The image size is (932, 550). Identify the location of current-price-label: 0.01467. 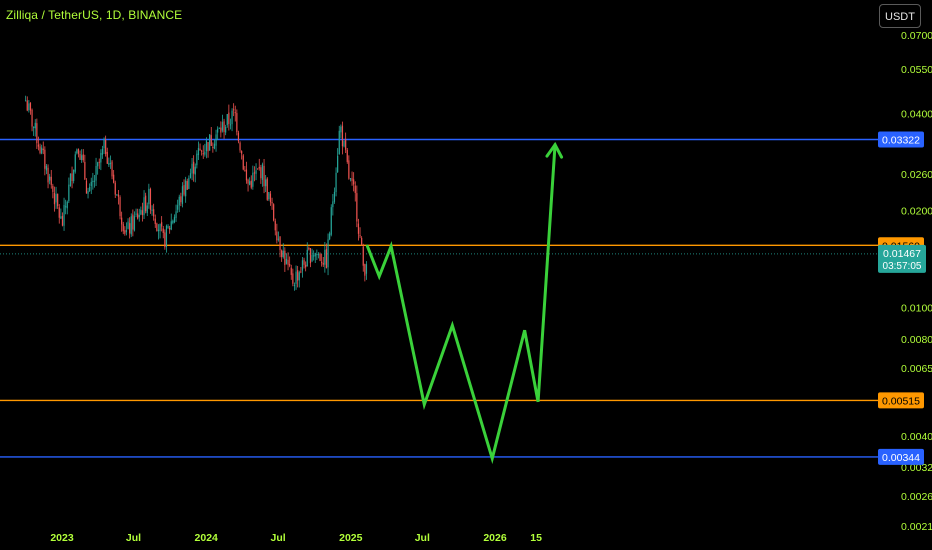
(902, 254).